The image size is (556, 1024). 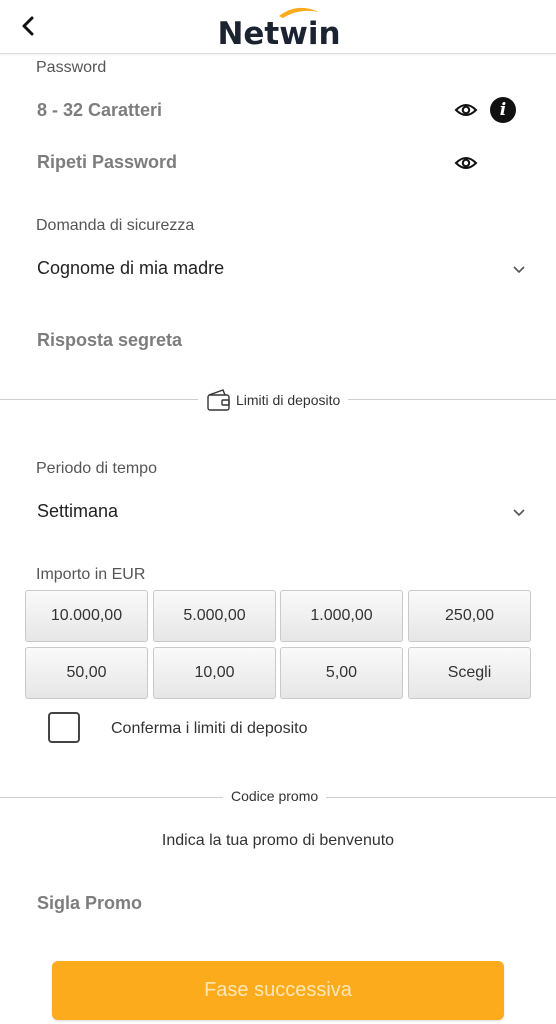 I want to click on security-question-select: Cognome di mia madre, so click(x=130, y=268).